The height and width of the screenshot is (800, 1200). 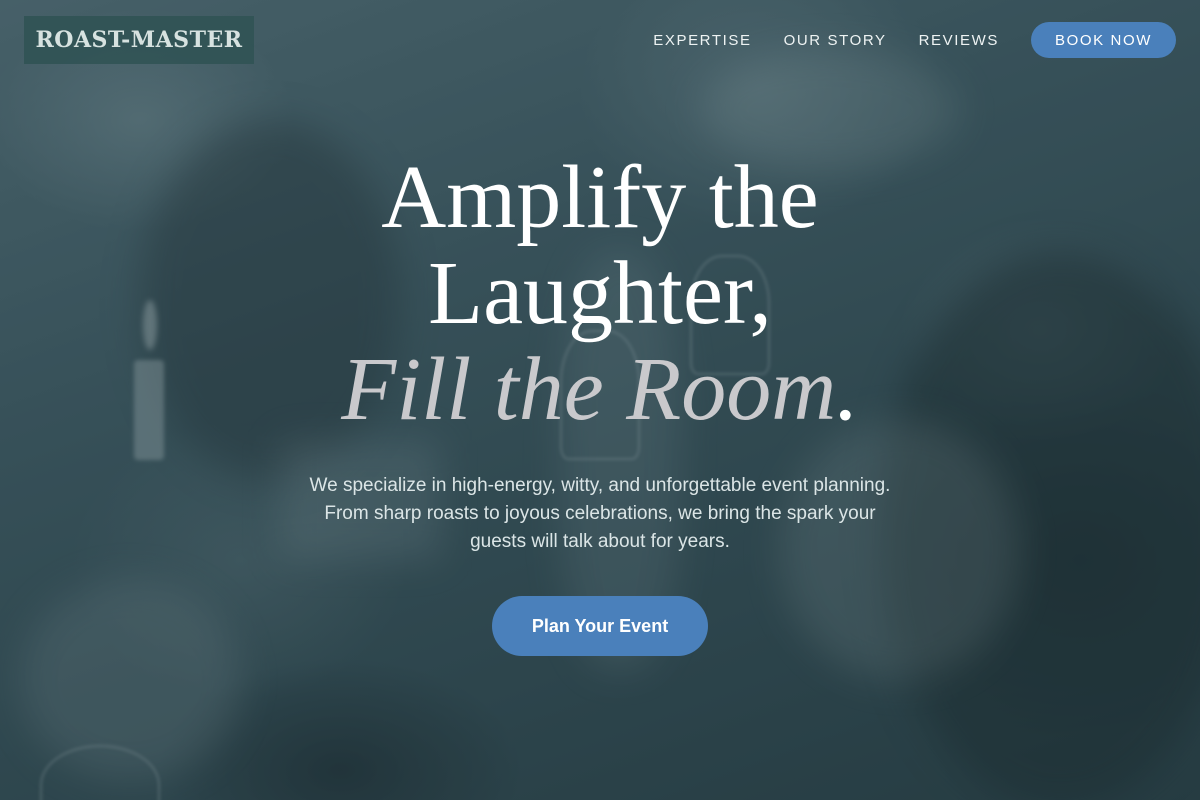 I want to click on headline-accent-line: Fill the Room., so click(x=600, y=390).